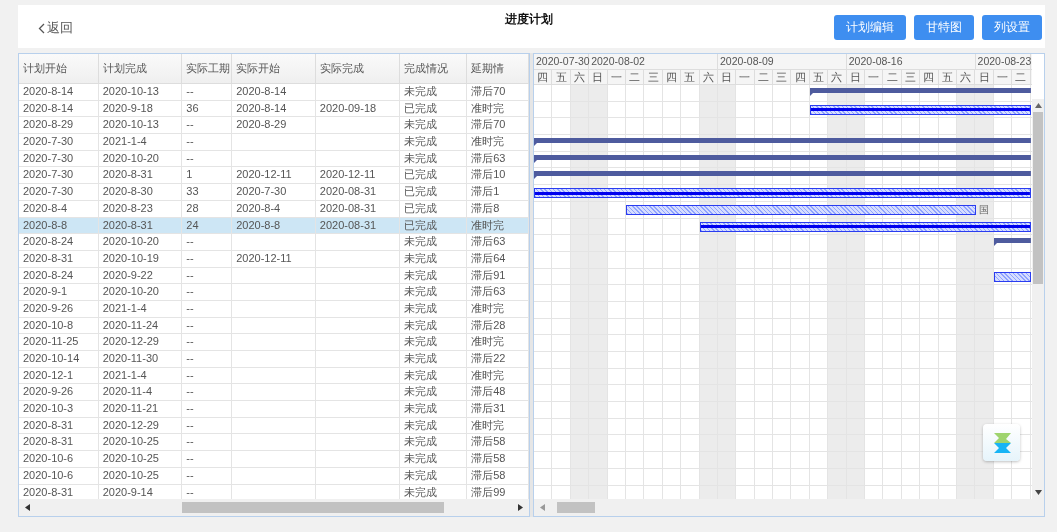 The image size is (1057, 532). I want to click on table-row: 2020-9-1 2020-10-20 -- 未完成 滞后63, so click(274, 292).